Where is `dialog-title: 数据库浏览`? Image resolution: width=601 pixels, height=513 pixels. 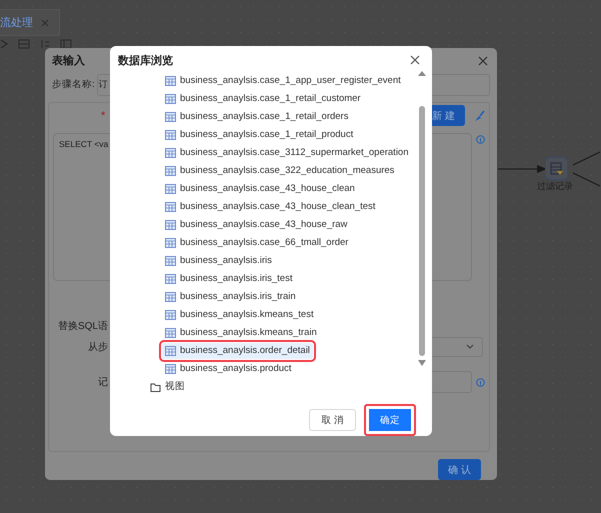
dialog-title: 数据库浏览 is located at coordinates (145, 61).